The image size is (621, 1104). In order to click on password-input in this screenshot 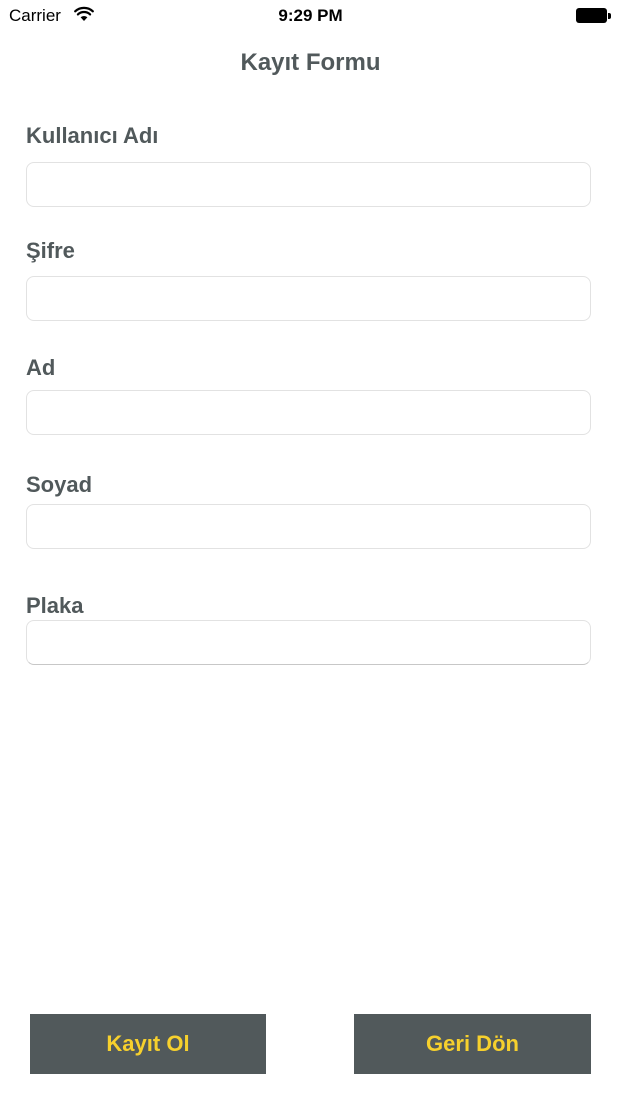, I will do `click(308, 298)`.